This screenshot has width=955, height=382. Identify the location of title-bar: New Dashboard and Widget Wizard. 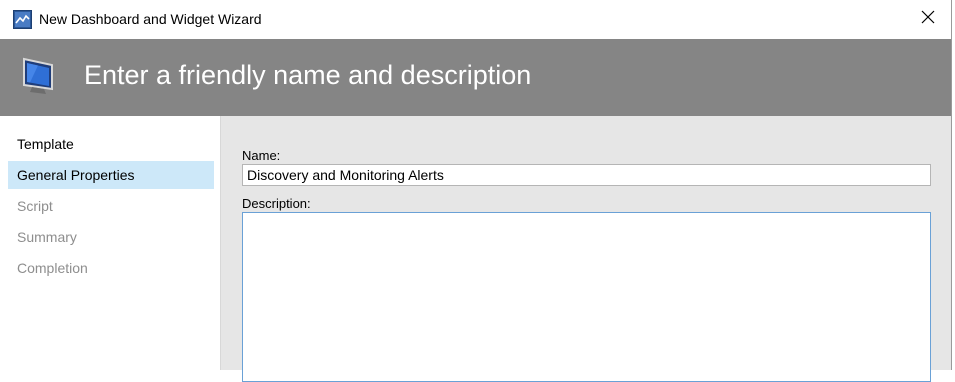
(475, 19).